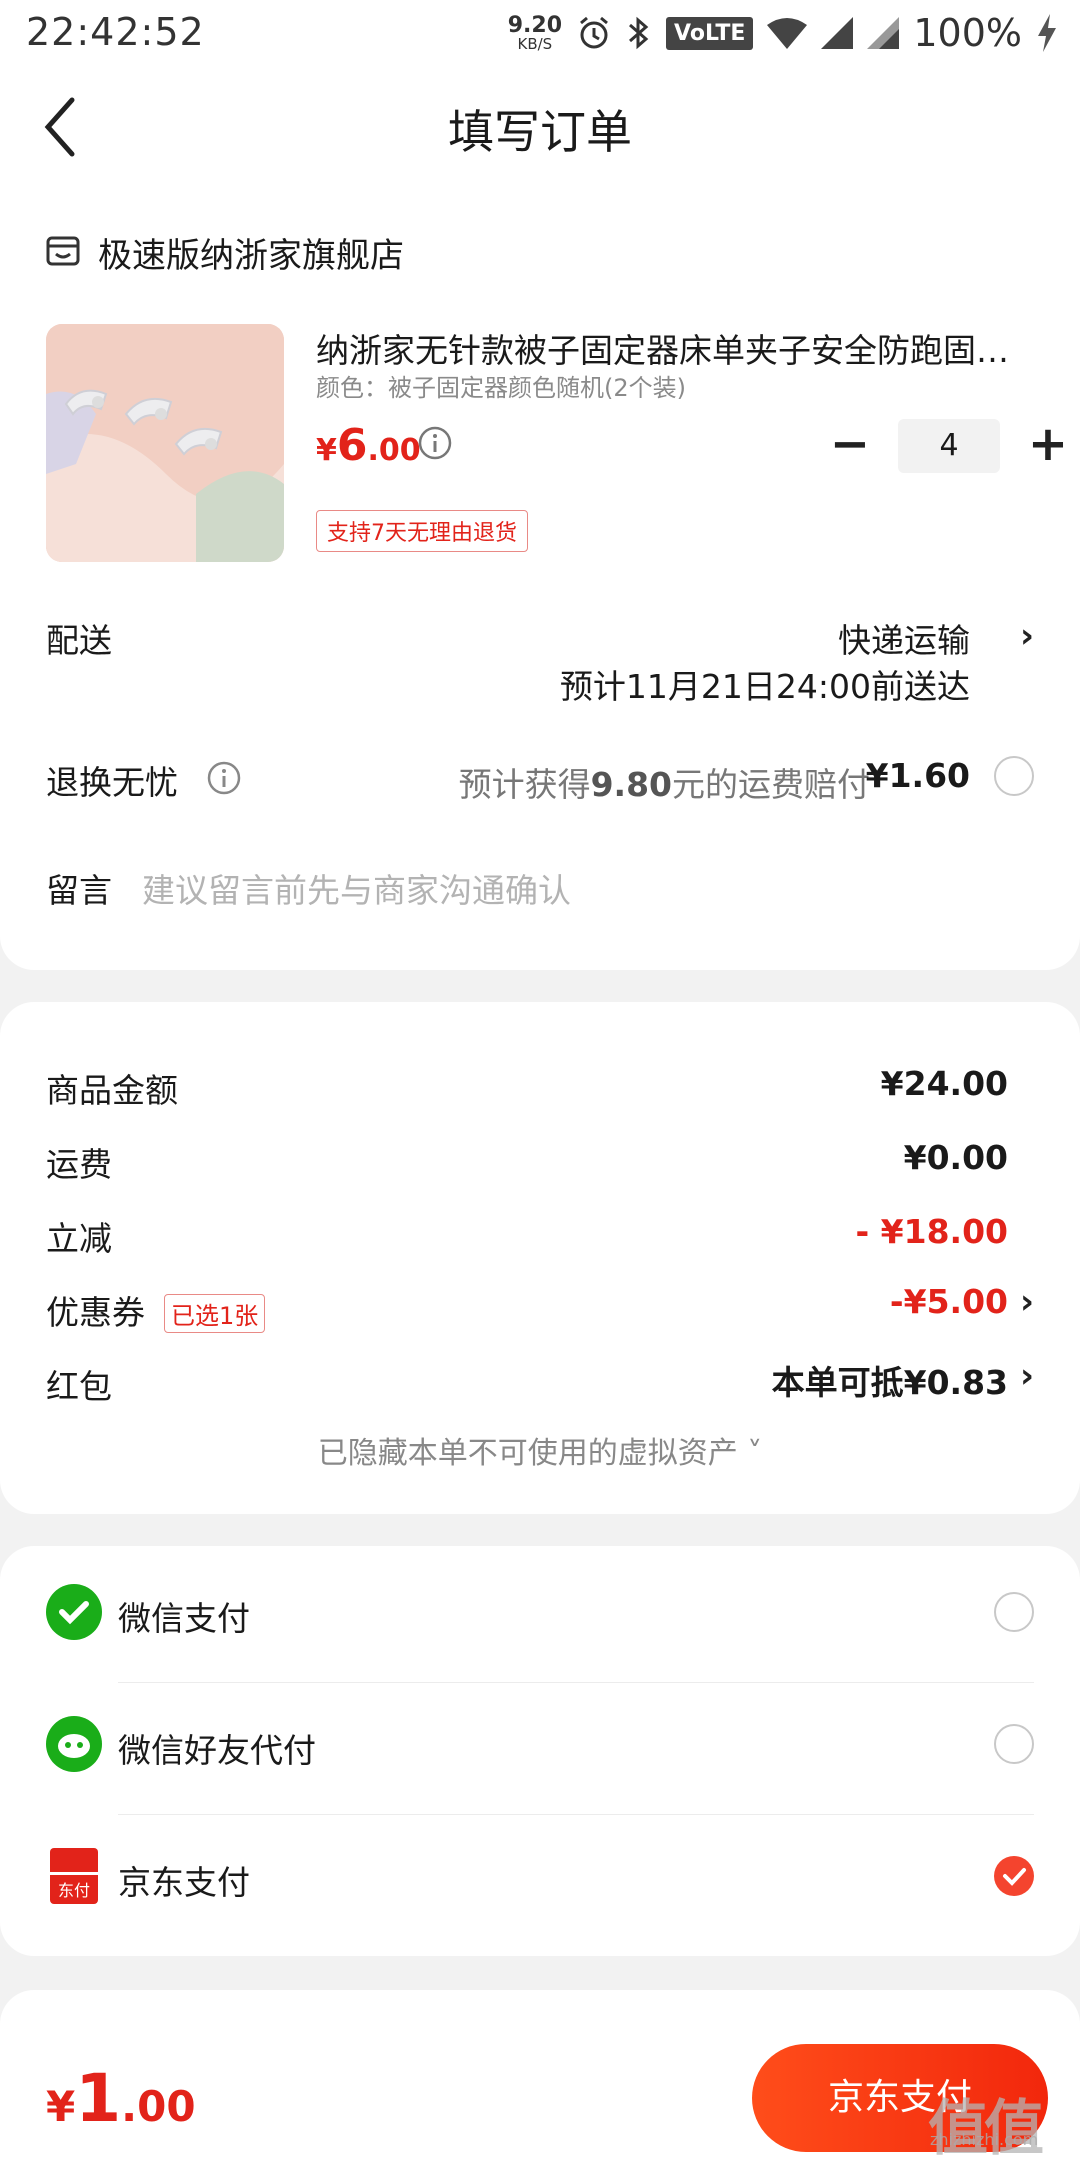  I want to click on alarm-icon, so click(594, 33).